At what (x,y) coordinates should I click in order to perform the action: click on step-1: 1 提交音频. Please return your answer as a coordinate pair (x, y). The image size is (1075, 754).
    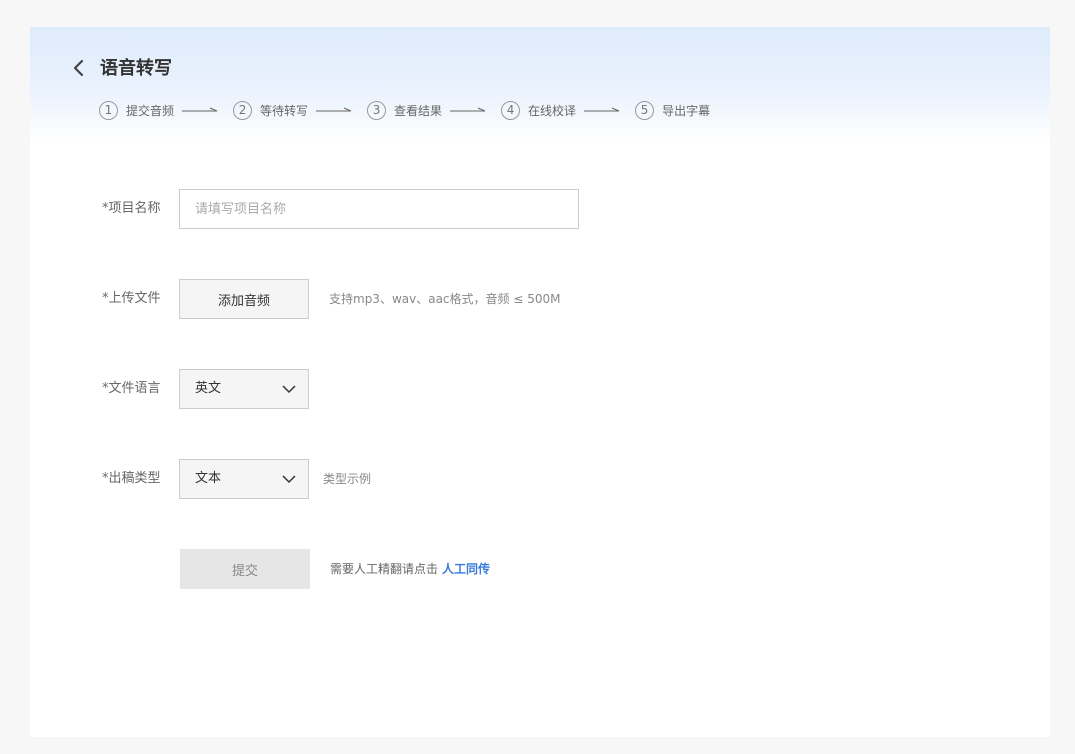
    Looking at the image, I should click on (166, 110).